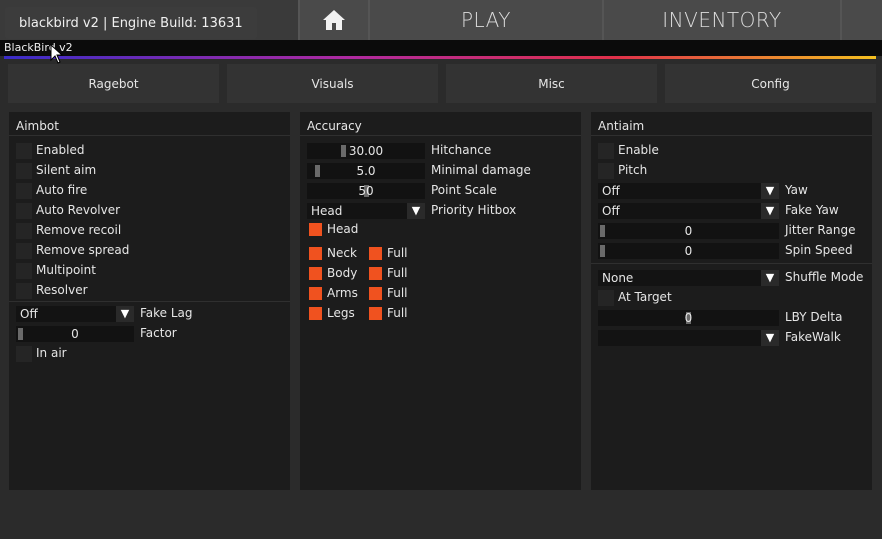 The image size is (882, 539). I want to click on checkbox-neck-full, so click(375, 253).